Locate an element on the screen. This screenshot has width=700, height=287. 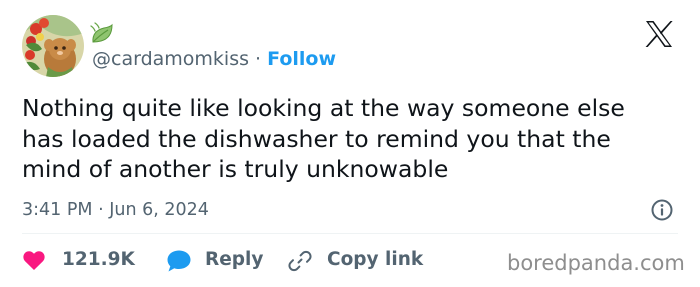
info-icon is located at coordinates (662, 210).